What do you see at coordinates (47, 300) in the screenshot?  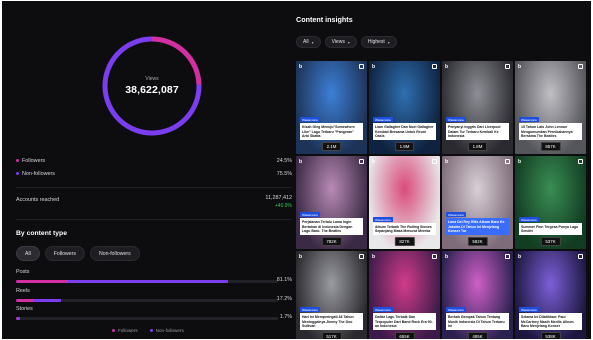 I see `reels-nonfollowers-fill` at bounding box center [47, 300].